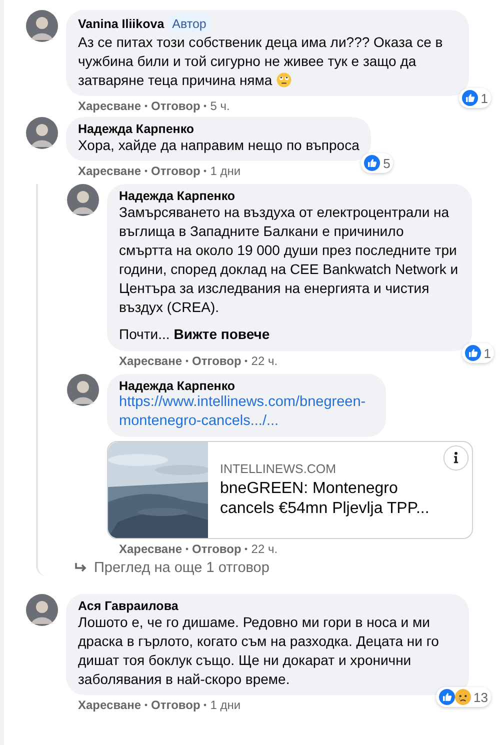 The image size is (503, 745). I want to click on link-domain: INTELLINEWS.COM, so click(278, 469).